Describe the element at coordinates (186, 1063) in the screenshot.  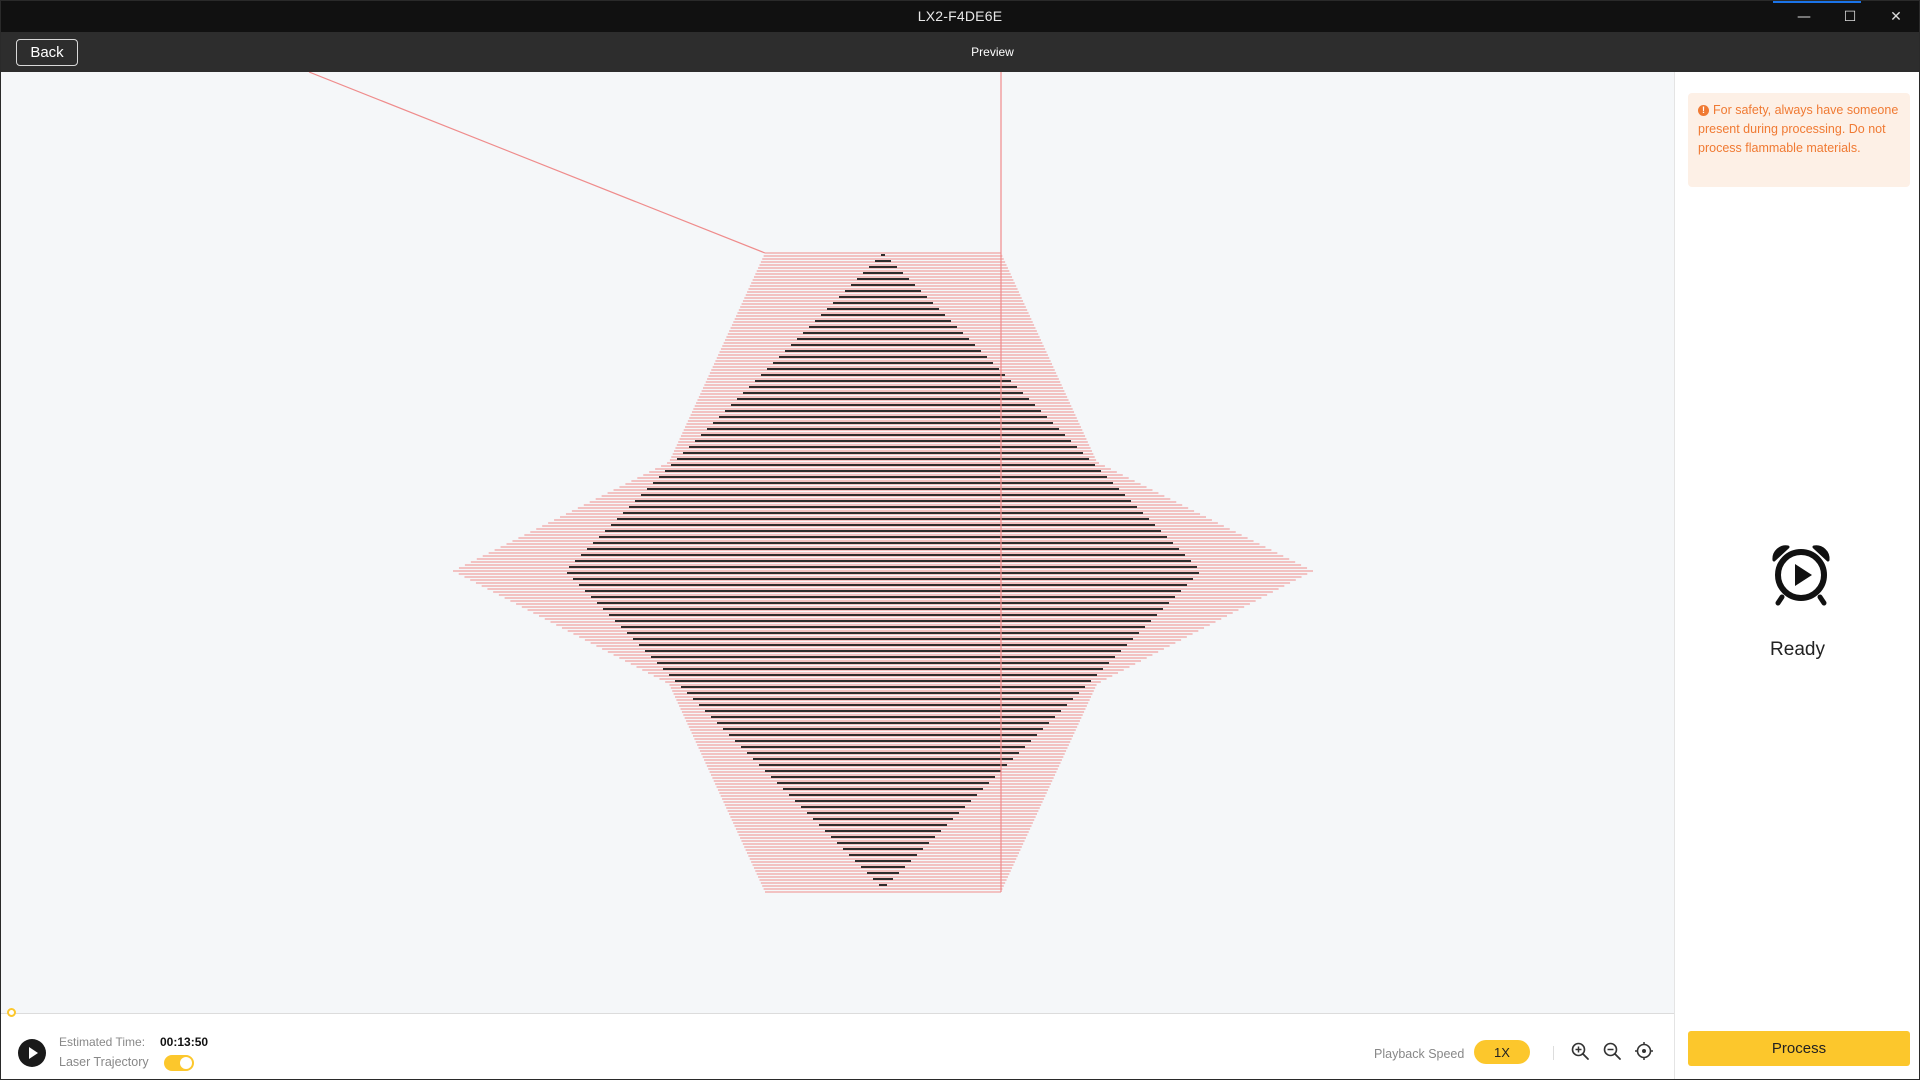
I see `toggle-knob` at that location.